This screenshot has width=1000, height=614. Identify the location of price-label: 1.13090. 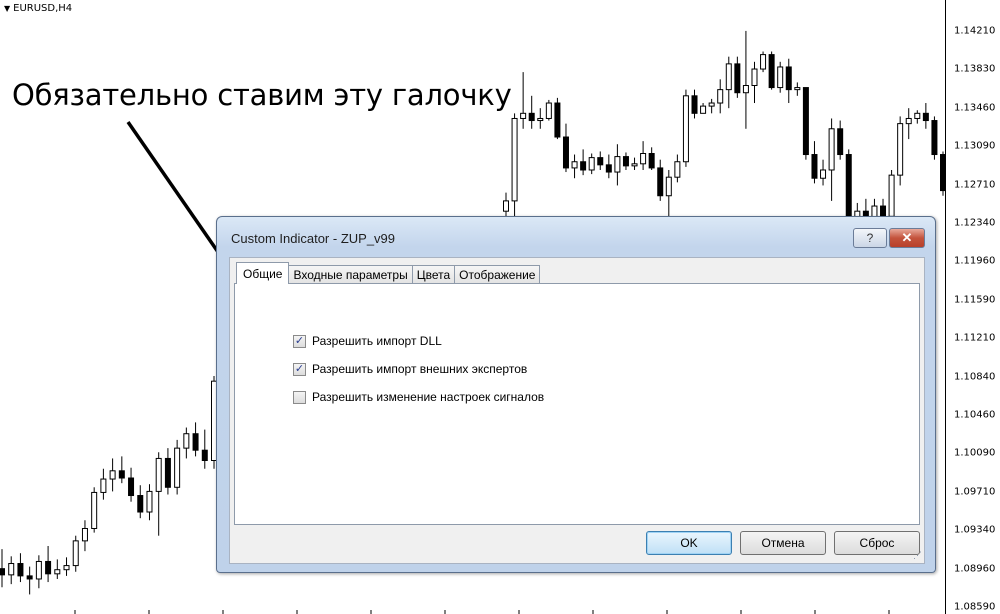
(975, 146).